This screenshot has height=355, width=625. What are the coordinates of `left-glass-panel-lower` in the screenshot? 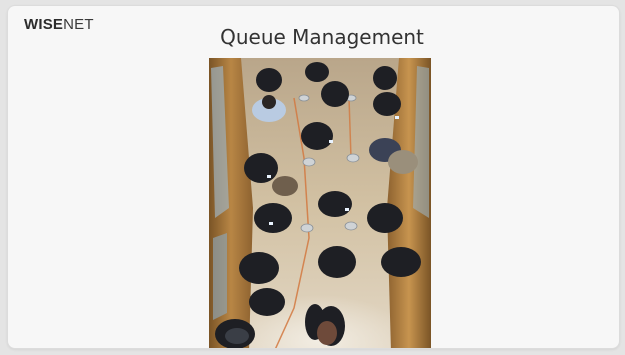 It's located at (220, 276).